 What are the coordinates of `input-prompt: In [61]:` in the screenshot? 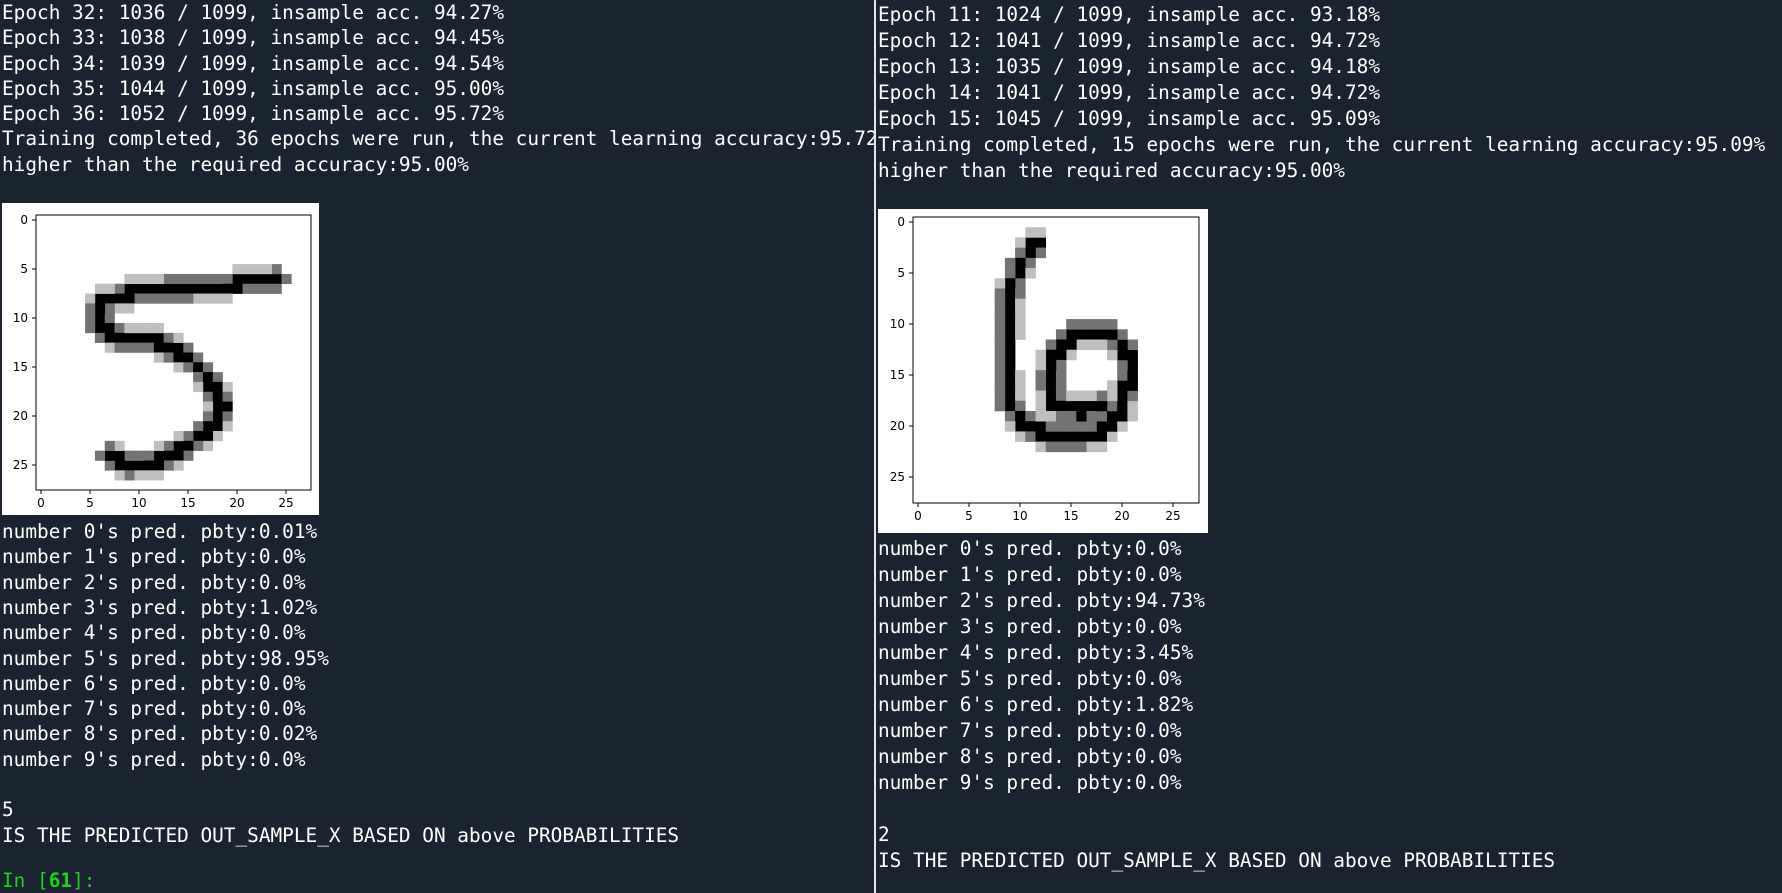 It's located at (437, 880).